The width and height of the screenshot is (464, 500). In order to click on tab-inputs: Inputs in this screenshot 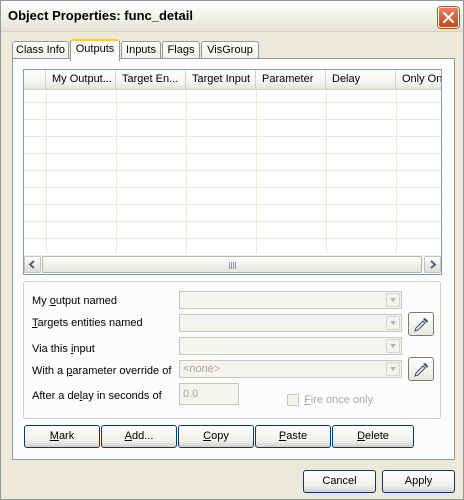, I will do `click(141, 50)`.